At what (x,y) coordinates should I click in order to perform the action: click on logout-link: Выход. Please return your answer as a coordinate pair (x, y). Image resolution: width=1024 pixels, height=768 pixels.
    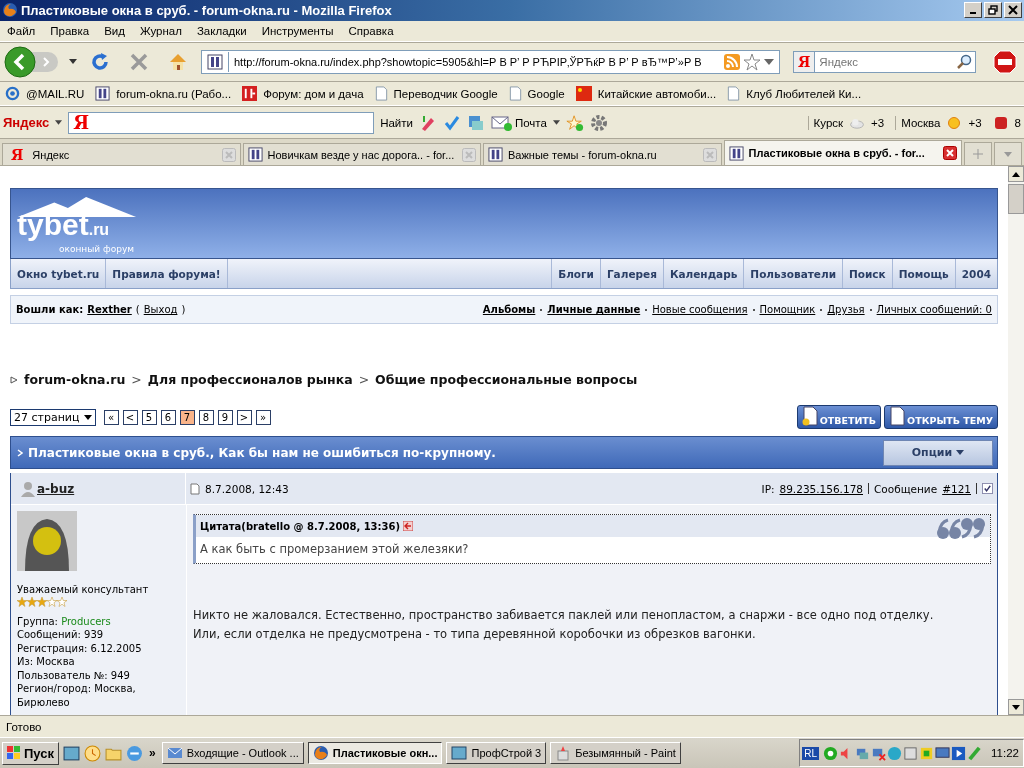
    Looking at the image, I should click on (160, 310).